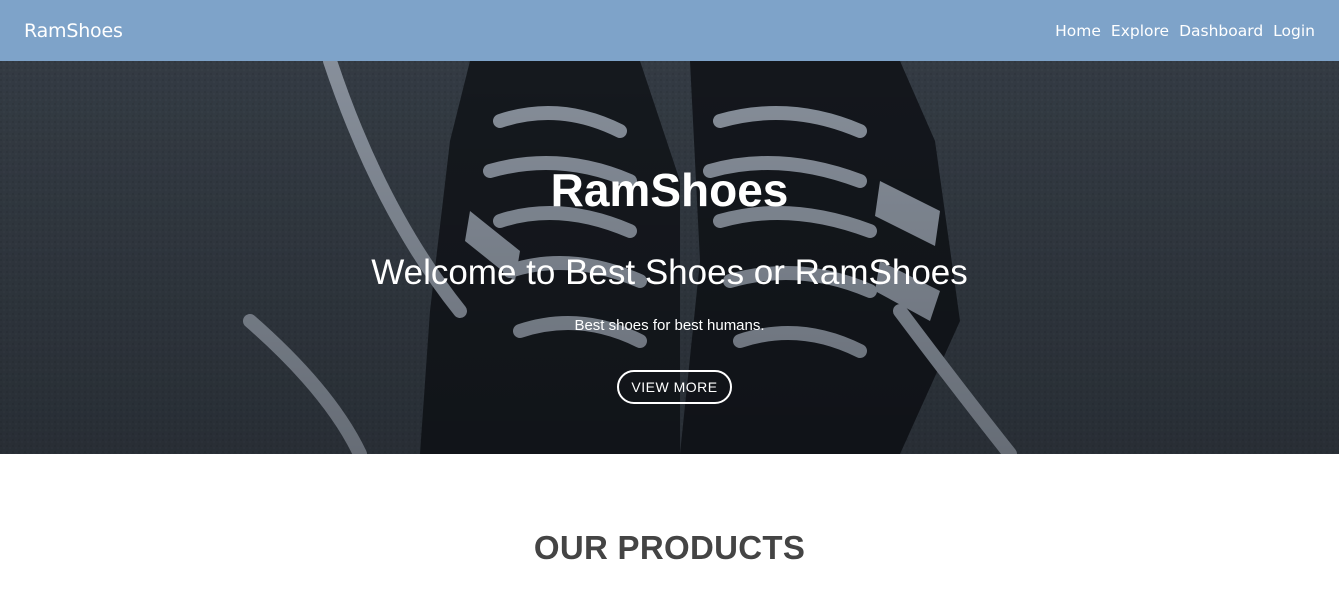 The height and width of the screenshot is (603, 1339). I want to click on hero-subtitle: Welcome to Best Shoes or RamShoes, so click(669, 272).